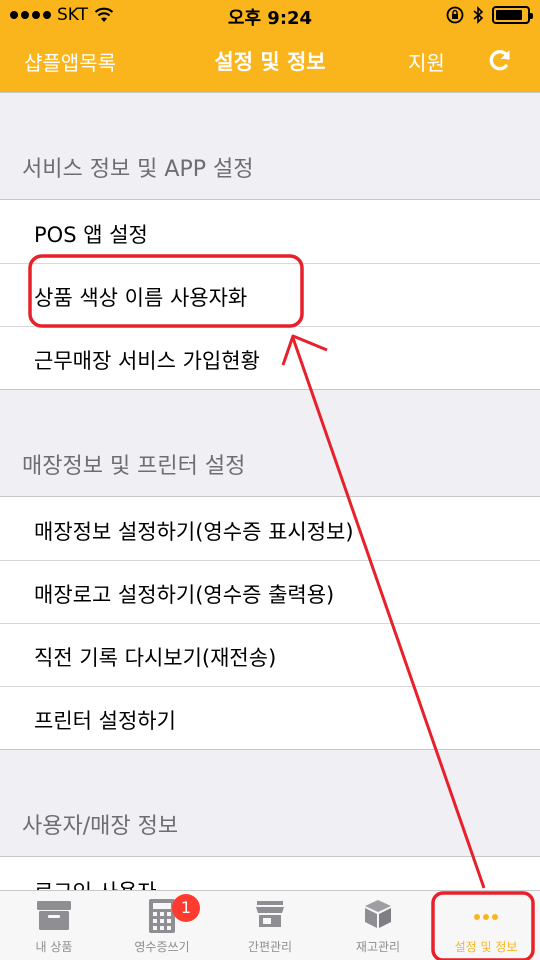 This screenshot has width=540, height=960. I want to click on row-label: 로그인 사용자, so click(95, 883).